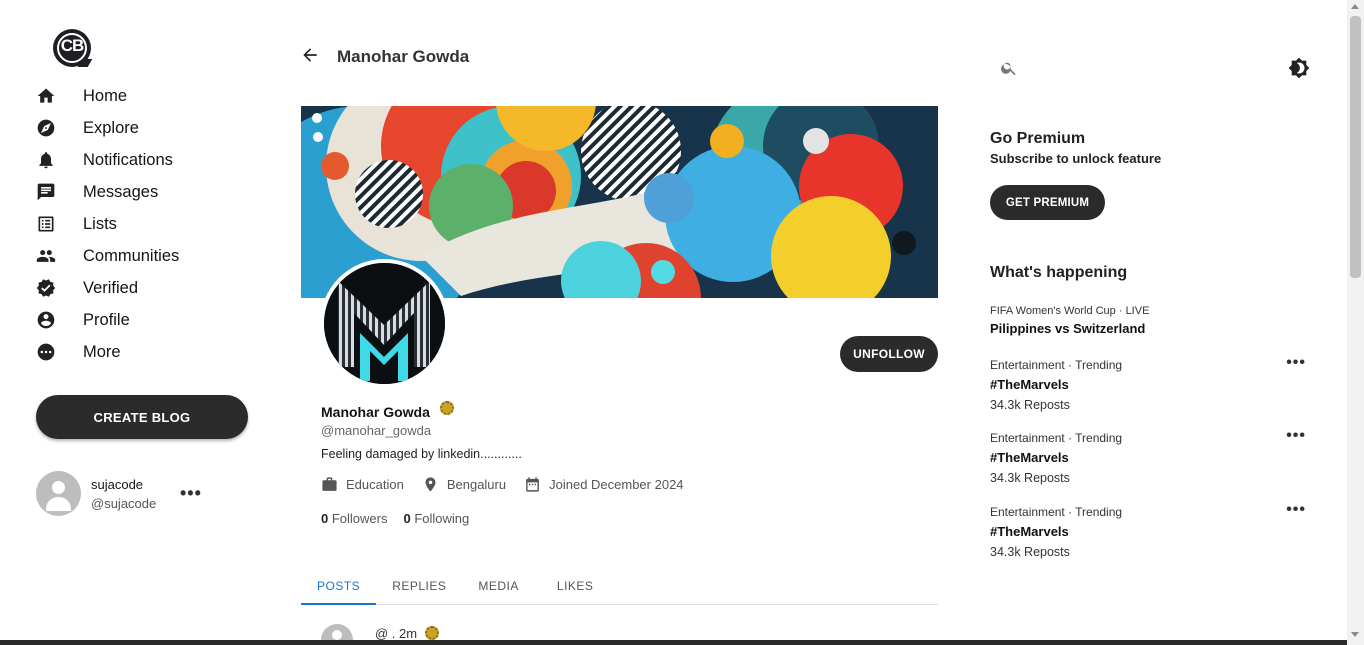 Image resolution: width=1364 pixels, height=645 pixels. Describe the element at coordinates (106, 319) in the screenshot. I see `sidebar-item-label: Profile` at that location.